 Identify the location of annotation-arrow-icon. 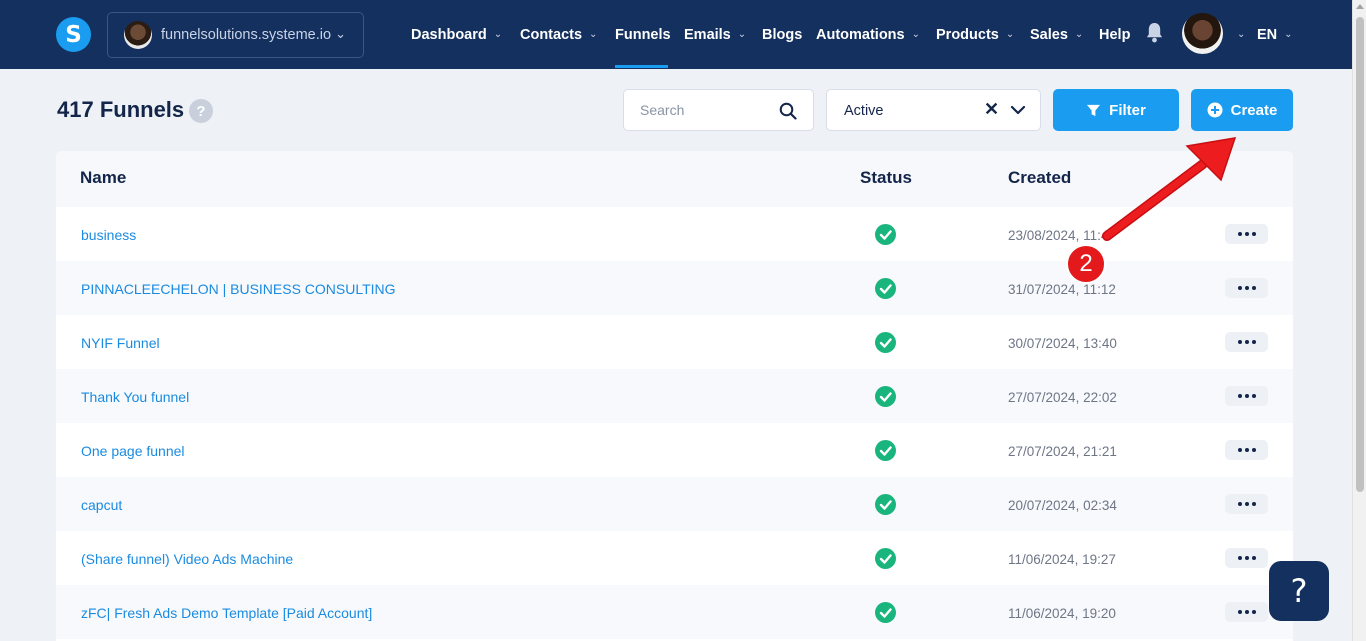
(1169, 189).